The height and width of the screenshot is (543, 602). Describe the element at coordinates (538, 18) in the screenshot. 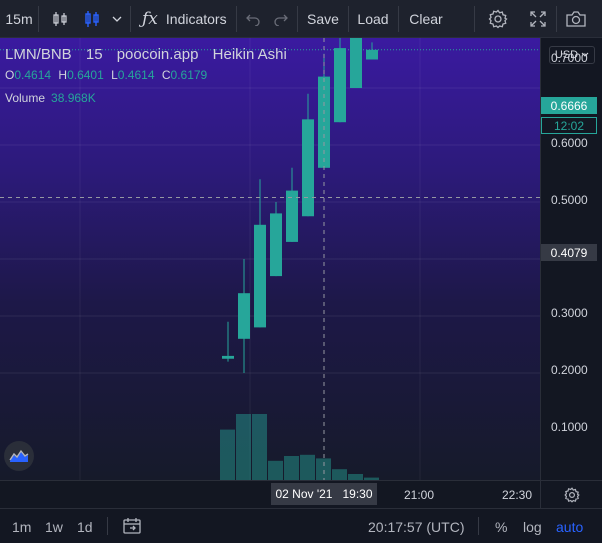

I see `fullscreen-icon` at that location.